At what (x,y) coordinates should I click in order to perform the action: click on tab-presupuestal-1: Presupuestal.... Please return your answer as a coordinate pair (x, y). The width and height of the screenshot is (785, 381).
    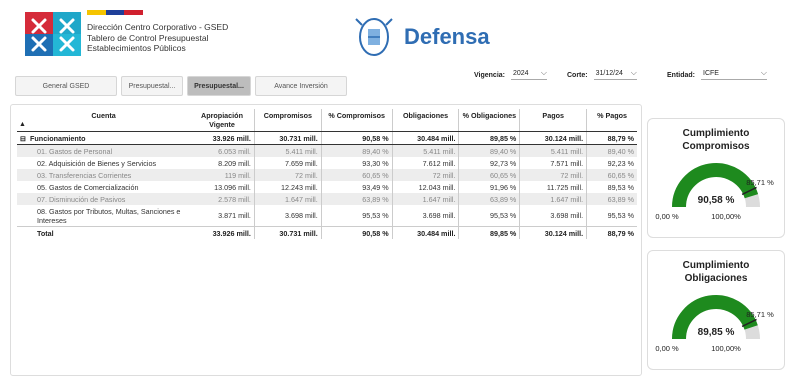
    Looking at the image, I should click on (152, 86).